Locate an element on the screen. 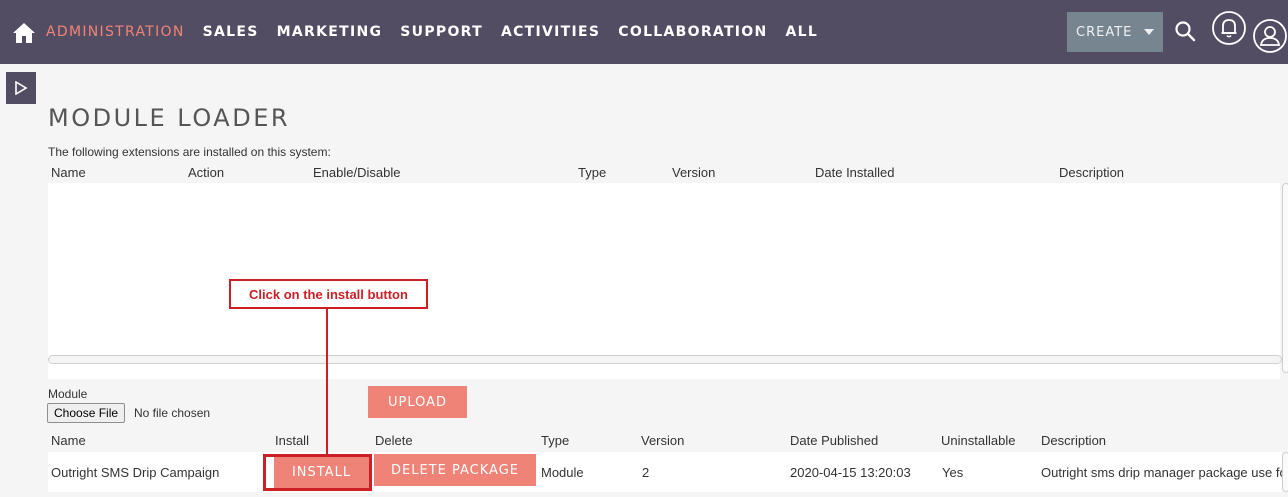 This screenshot has height=497, width=1288. play-arrow-icon is located at coordinates (21, 88).